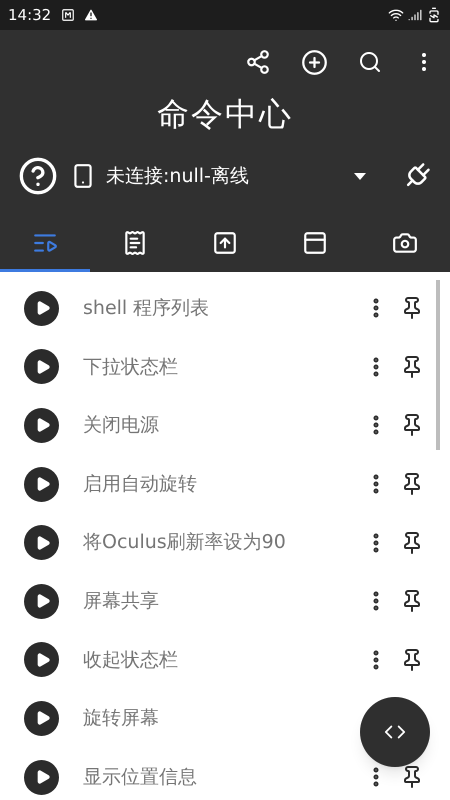  I want to click on command-name: 将Oculus刷新率设为90, so click(184, 542).